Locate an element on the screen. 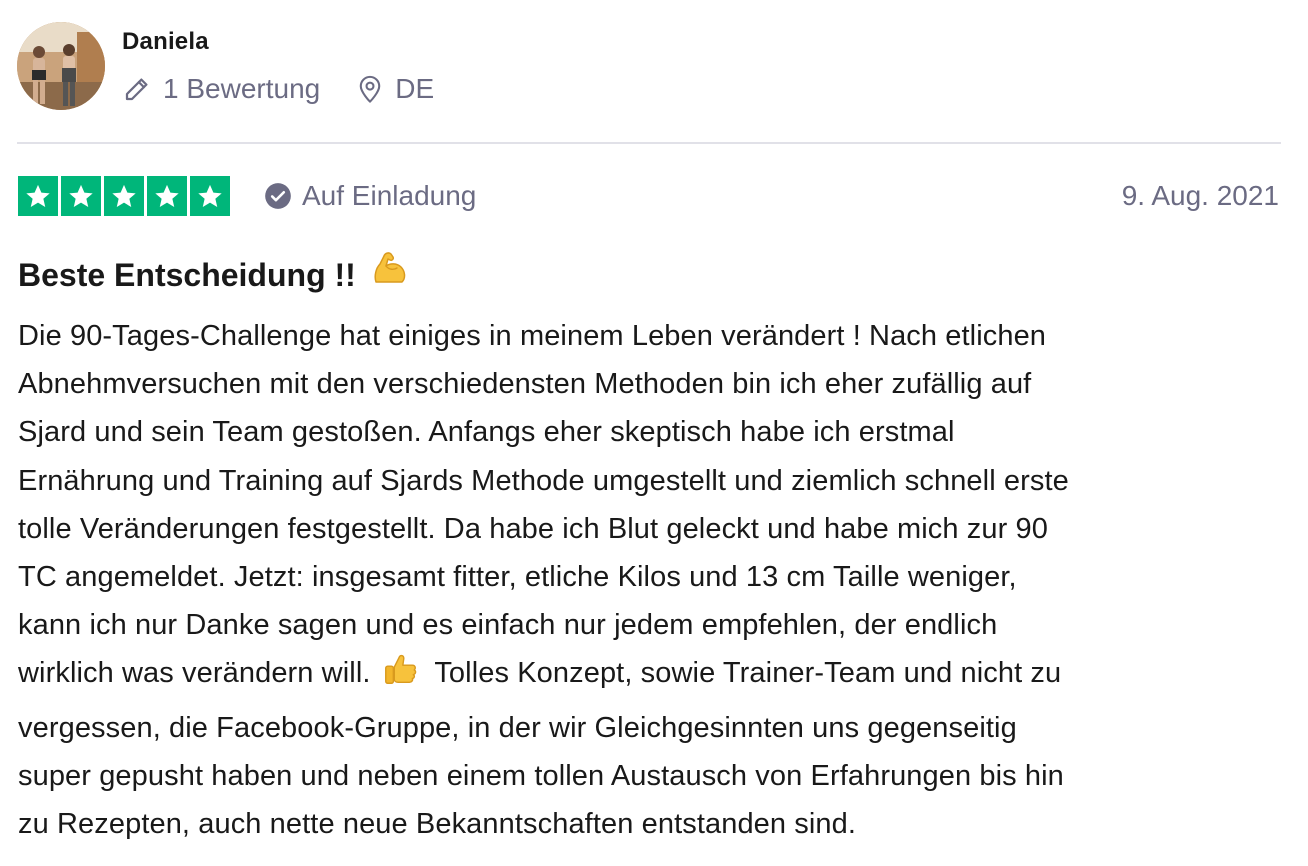 The width and height of the screenshot is (1308, 866). consumer-location: DE is located at coordinates (395, 89).